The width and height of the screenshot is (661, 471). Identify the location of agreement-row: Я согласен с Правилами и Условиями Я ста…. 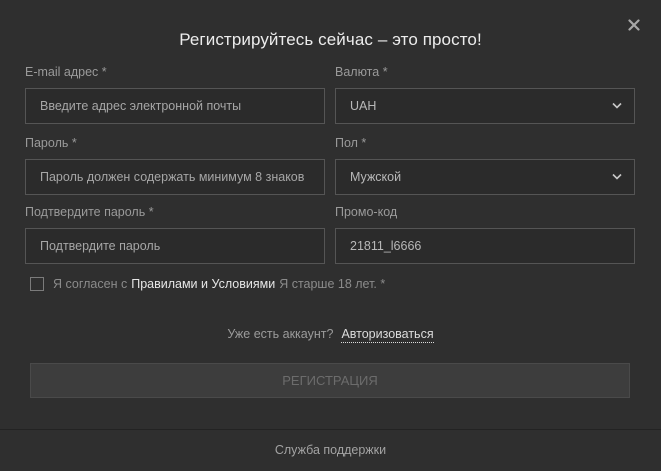
(207, 284).